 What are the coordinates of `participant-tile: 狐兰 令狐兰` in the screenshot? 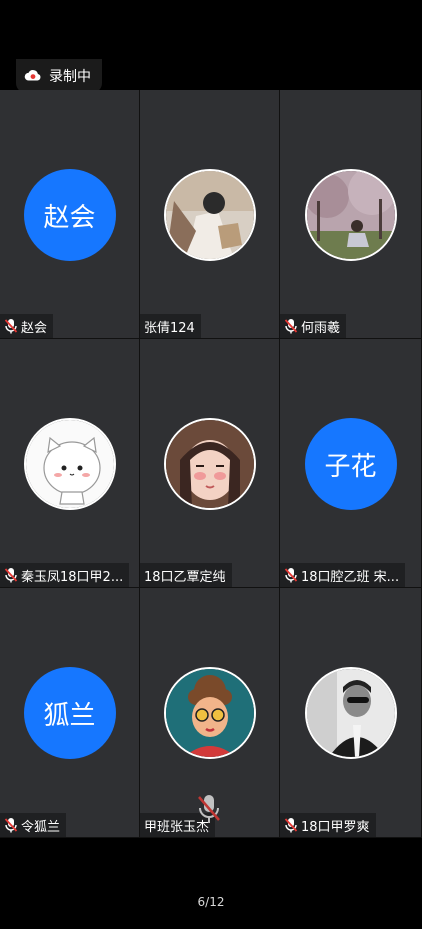 It's located at (70, 713).